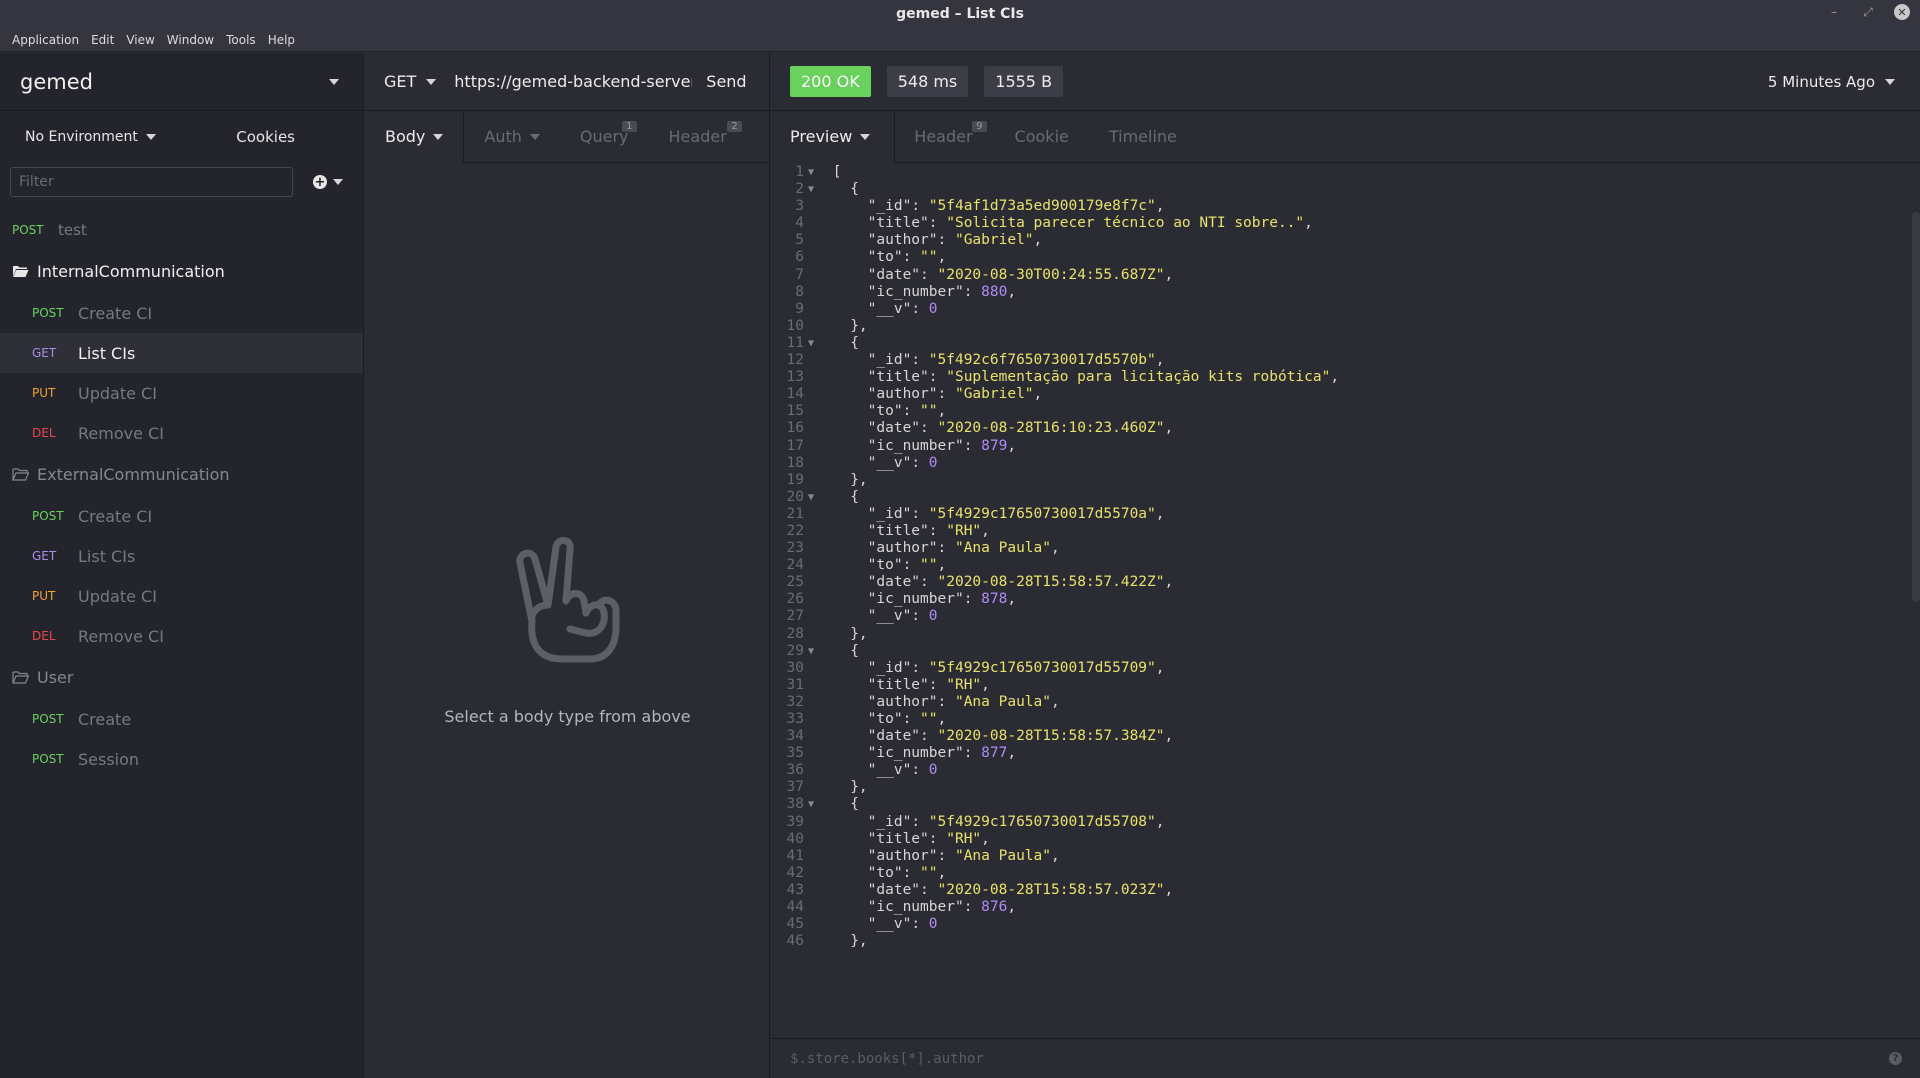 The height and width of the screenshot is (1078, 1920). Describe the element at coordinates (866, 872) in the screenshot. I see `code-line: 42 "to": "",` at that location.